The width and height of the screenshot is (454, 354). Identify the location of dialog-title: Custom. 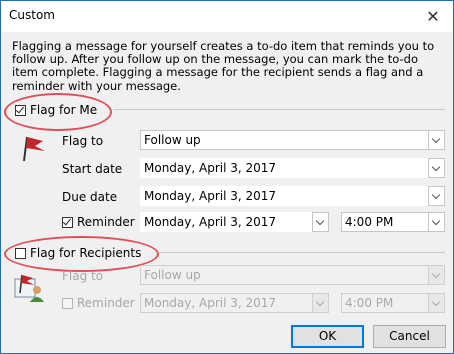
(32, 15).